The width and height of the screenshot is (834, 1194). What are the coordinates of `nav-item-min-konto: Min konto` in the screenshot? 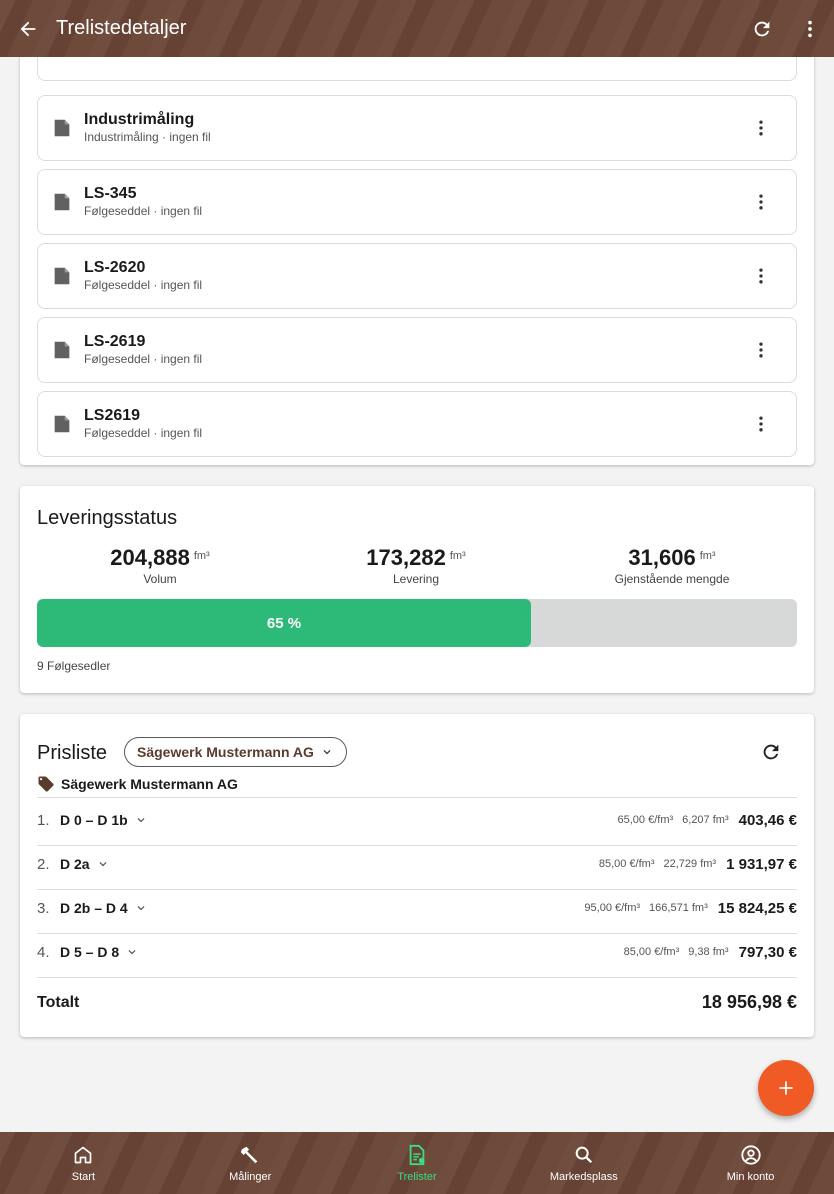 It's located at (750, 1163).